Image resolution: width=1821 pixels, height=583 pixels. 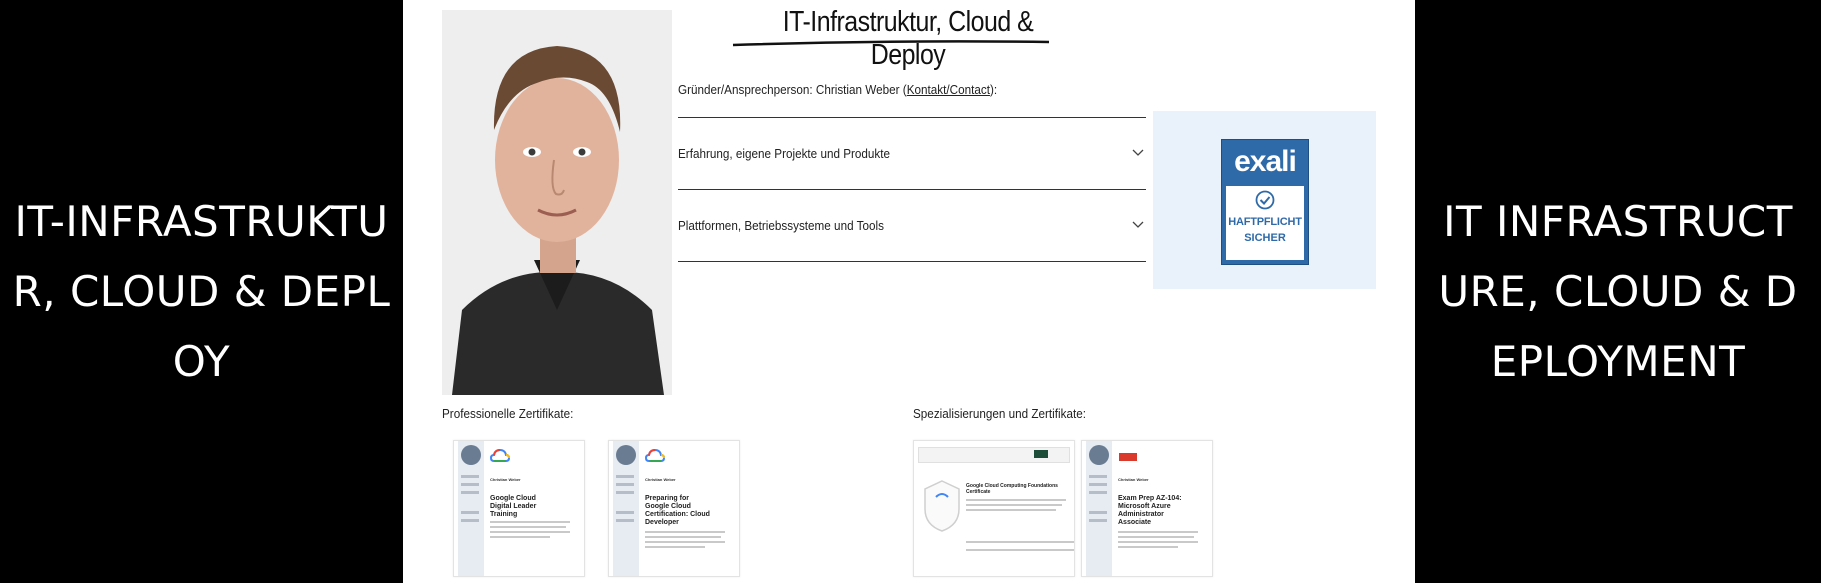 What do you see at coordinates (942, 506) in the screenshot?
I see `badge-shield-icon` at bounding box center [942, 506].